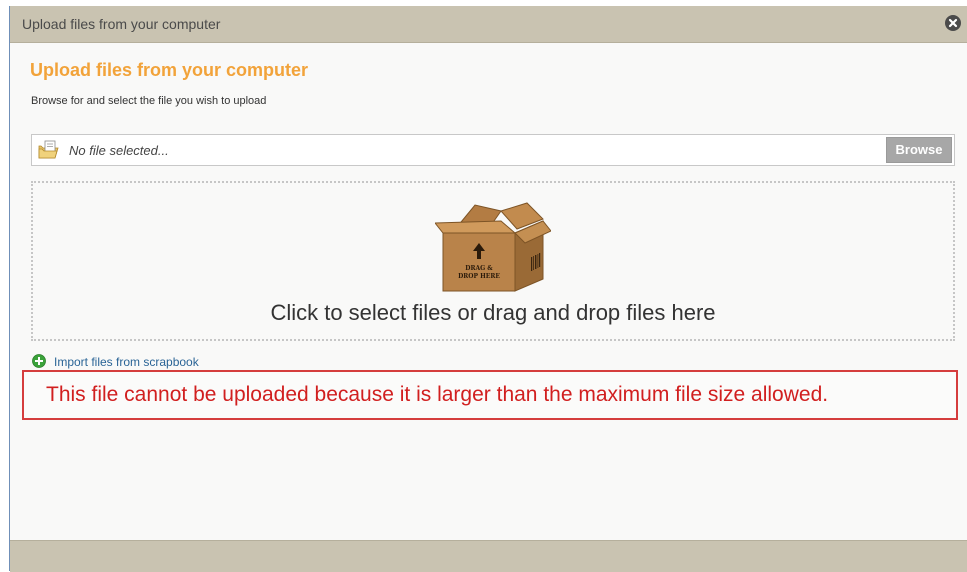 The height and width of the screenshot is (572, 967). Describe the element at coordinates (493, 247) in the screenshot. I see `cardboard-box-icon: DRAG & DROP HERE` at that location.